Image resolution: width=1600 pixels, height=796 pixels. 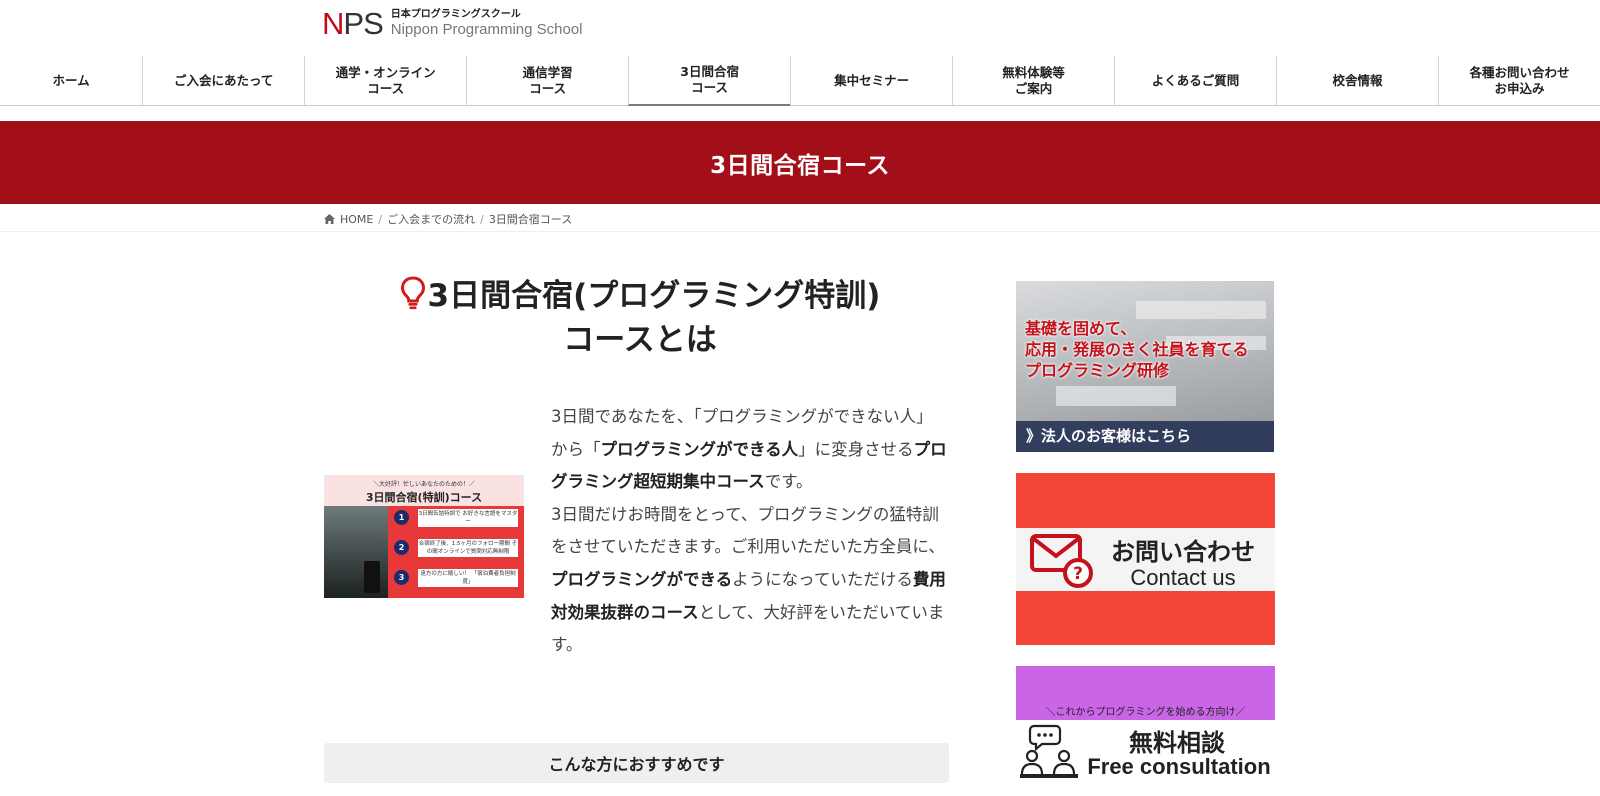 What do you see at coordinates (424, 497) in the screenshot?
I see `thumbnail-title: 3日間合宿(特訓)コース` at bounding box center [424, 497].